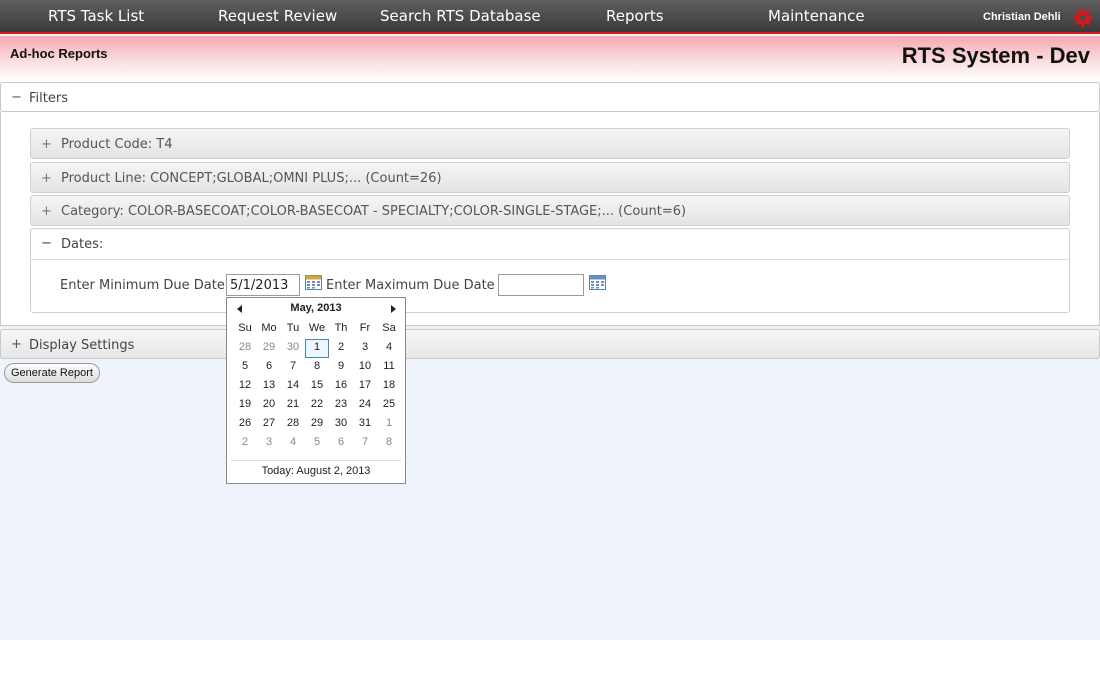 This screenshot has width=1100, height=680. What do you see at coordinates (341, 328) in the screenshot?
I see `weekday-label: Th` at bounding box center [341, 328].